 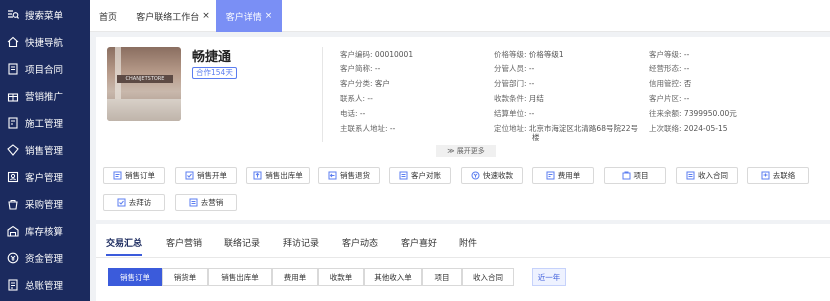 What do you see at coordinates (124, 242) in the screenshot?
I see `tab-transaction-summary: 交易汇总` at bounding box center [124, 242].